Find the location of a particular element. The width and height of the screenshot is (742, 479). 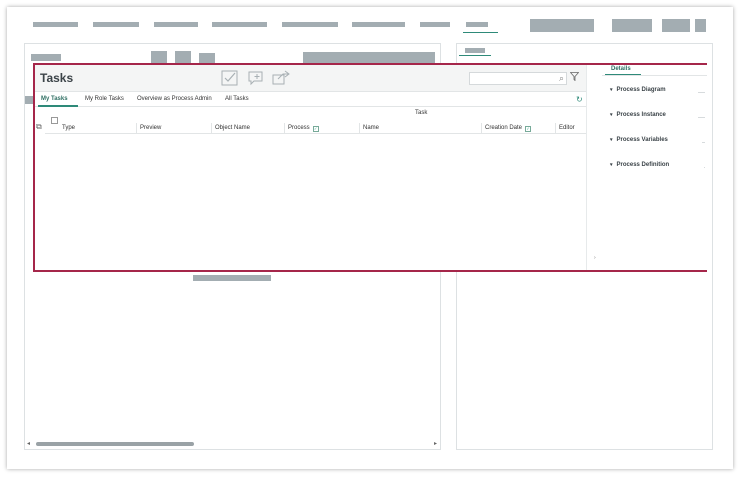

section-label: Process Variables is located at coordinates (642, 140).